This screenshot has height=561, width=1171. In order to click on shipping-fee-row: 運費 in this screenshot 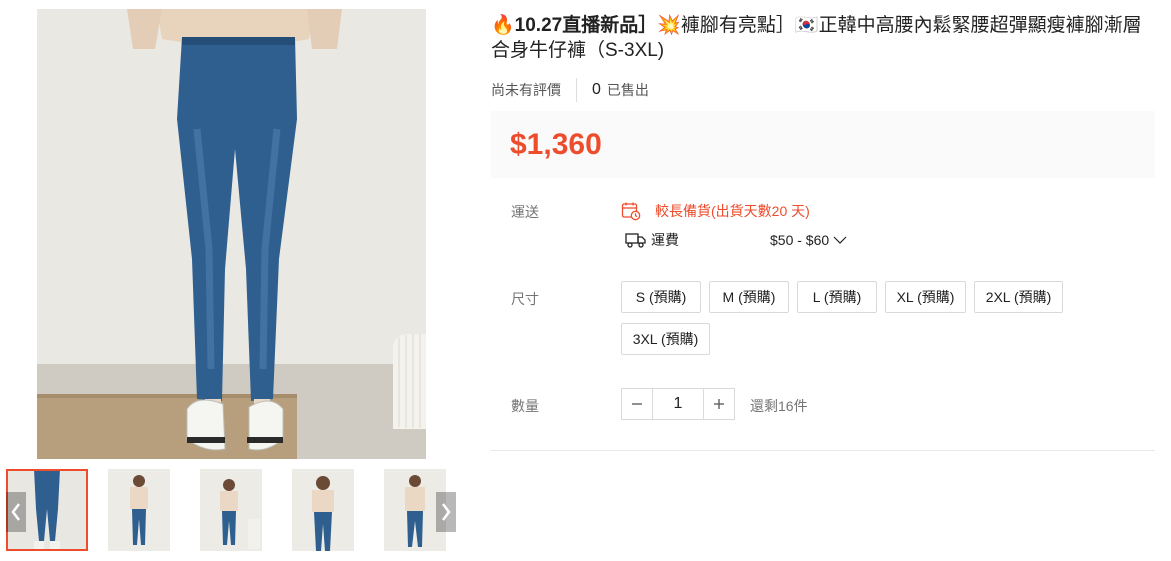, I will do `click(652, 240)`.